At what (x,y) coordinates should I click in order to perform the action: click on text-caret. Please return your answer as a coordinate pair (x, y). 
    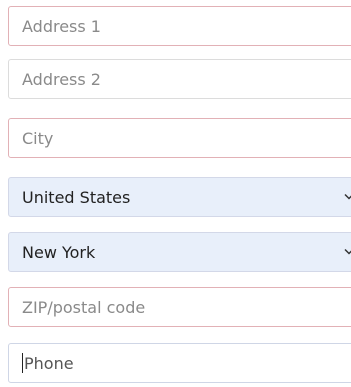
    Looking at the image, I should click on (22, 363).